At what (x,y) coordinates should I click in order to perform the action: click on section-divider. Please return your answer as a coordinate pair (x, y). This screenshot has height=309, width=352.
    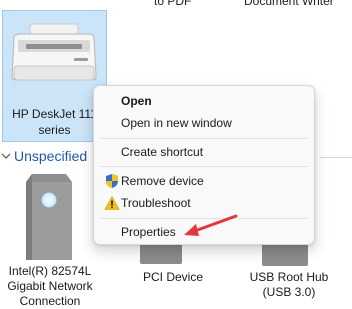
    Looking at the image, I should click on (336, 157).